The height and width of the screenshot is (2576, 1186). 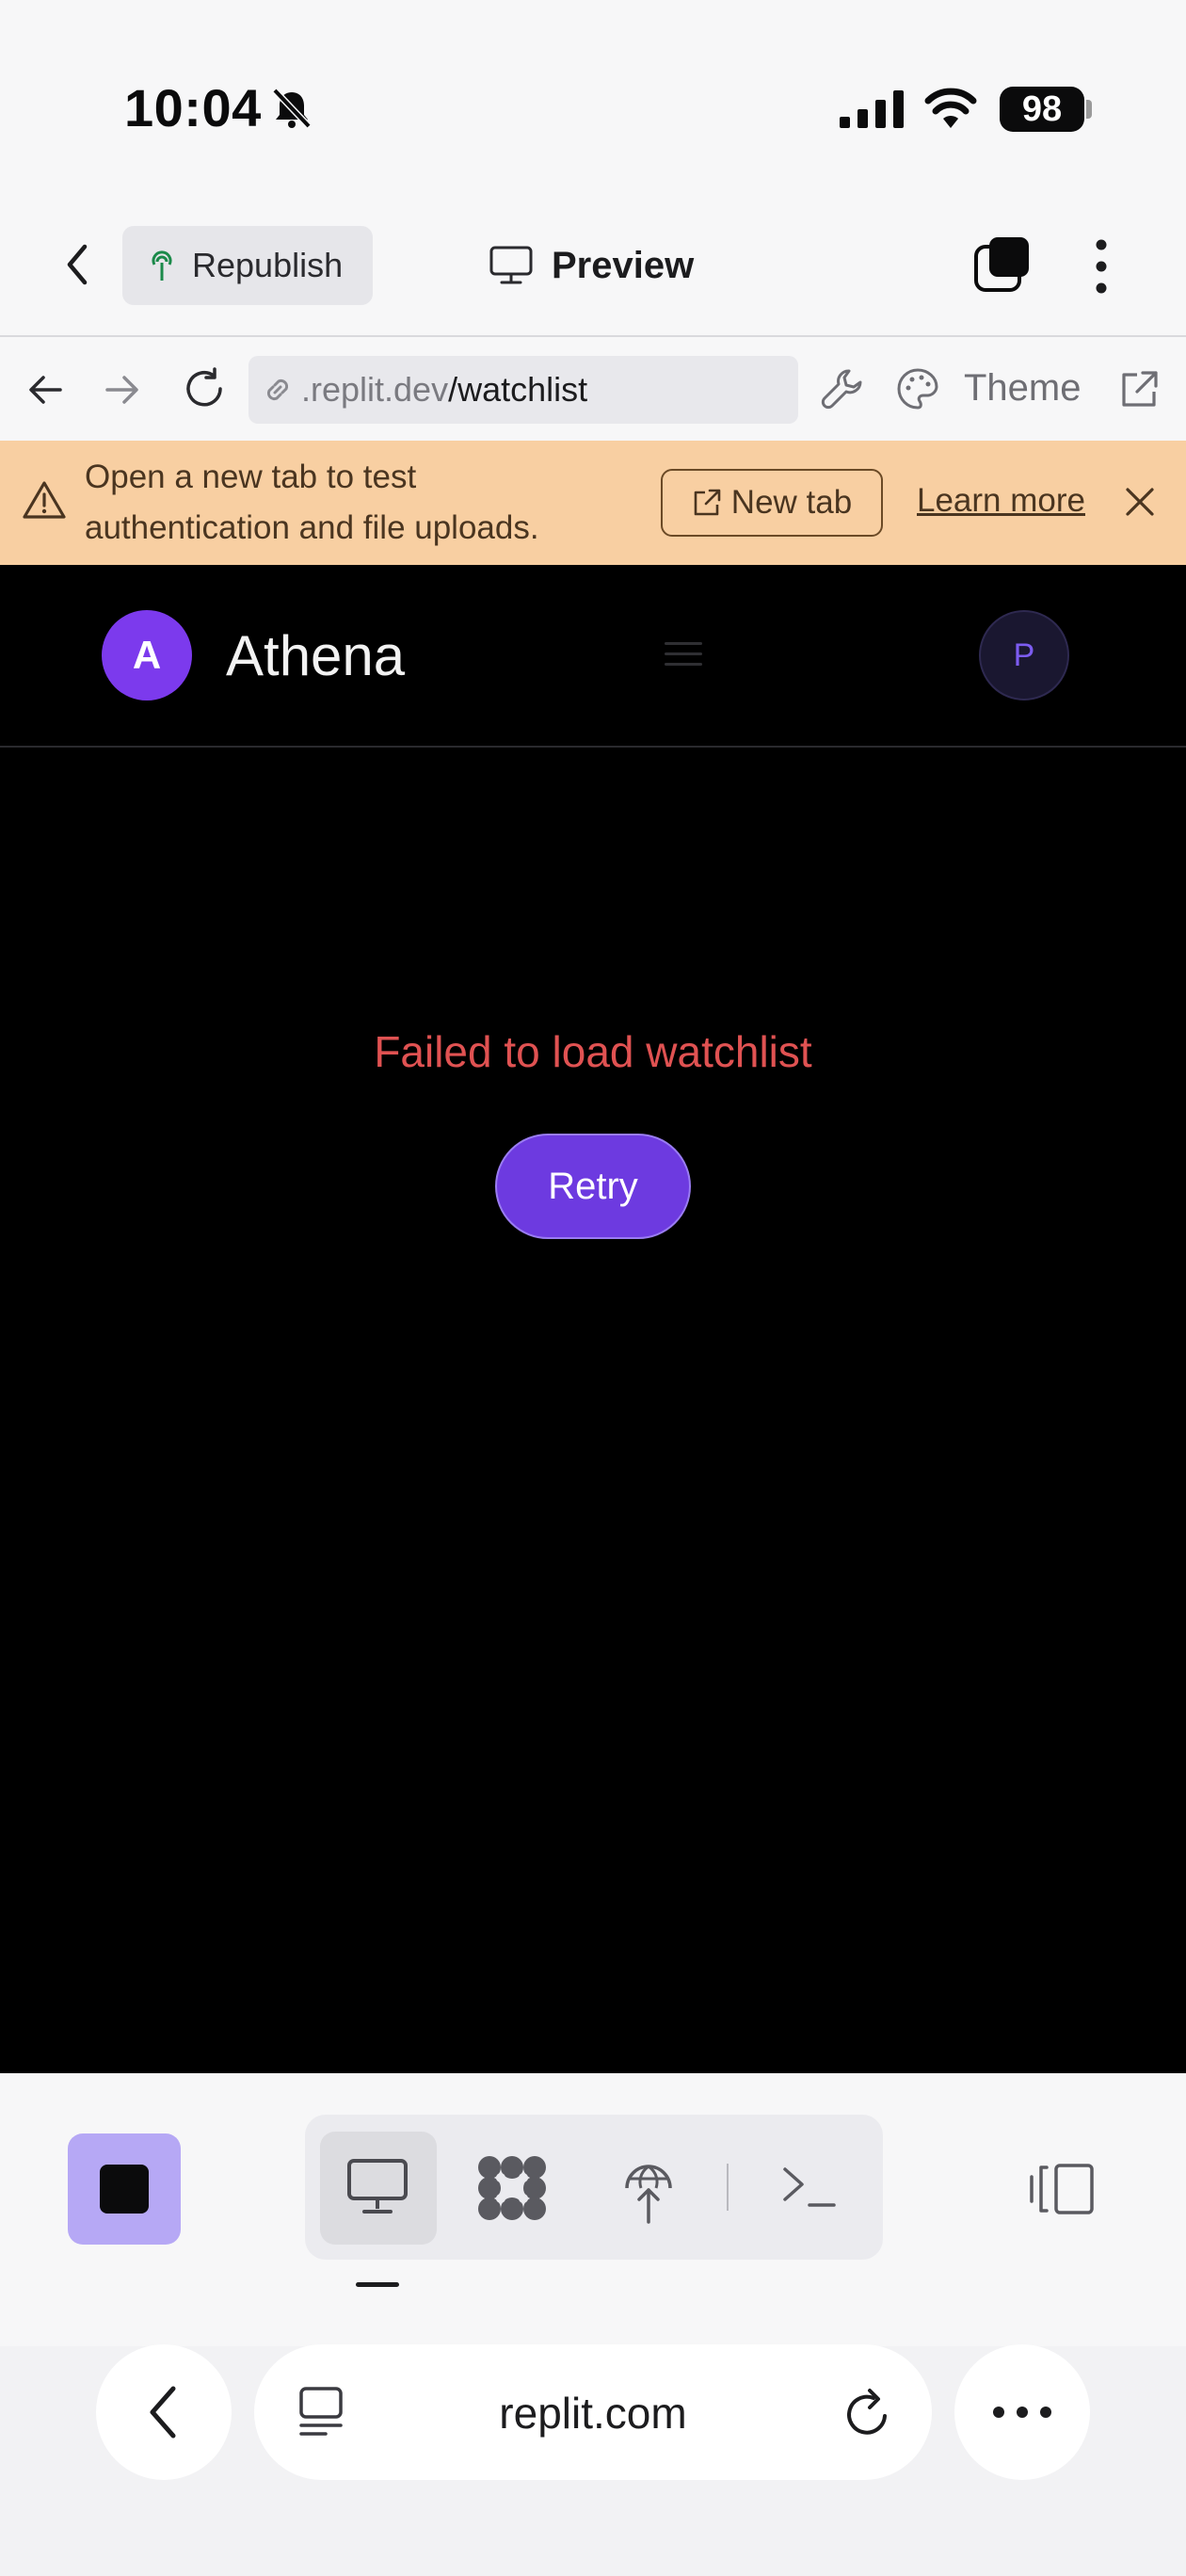 I want to click on profile-avatar: P, so click(x=1024, y=655).